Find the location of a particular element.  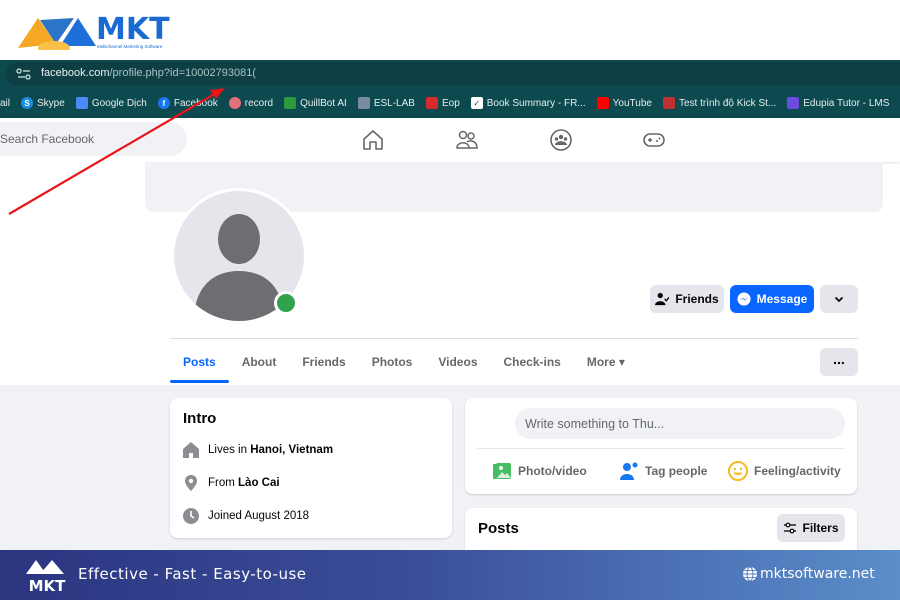

bookmark-item: Edupia Tutor - LMS is located at coordinates (838, 103).